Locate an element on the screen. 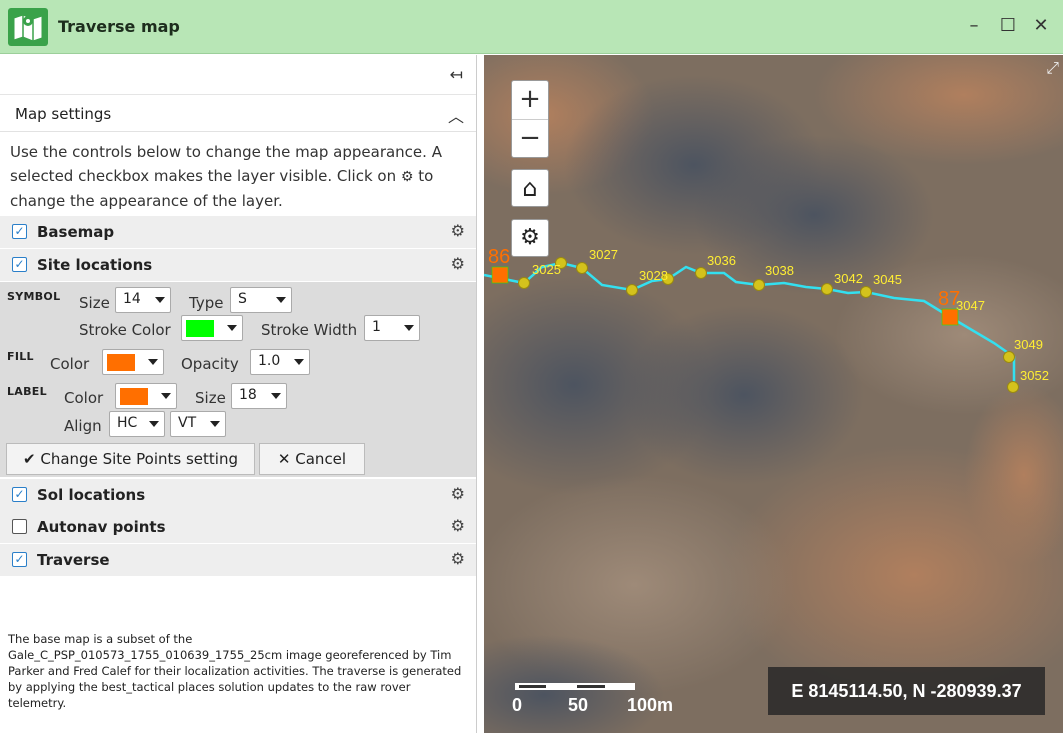 The width and height of the screenshot is (1063, 733). site-locations-checkbox: ✓ is located at coordinates (19, 264).